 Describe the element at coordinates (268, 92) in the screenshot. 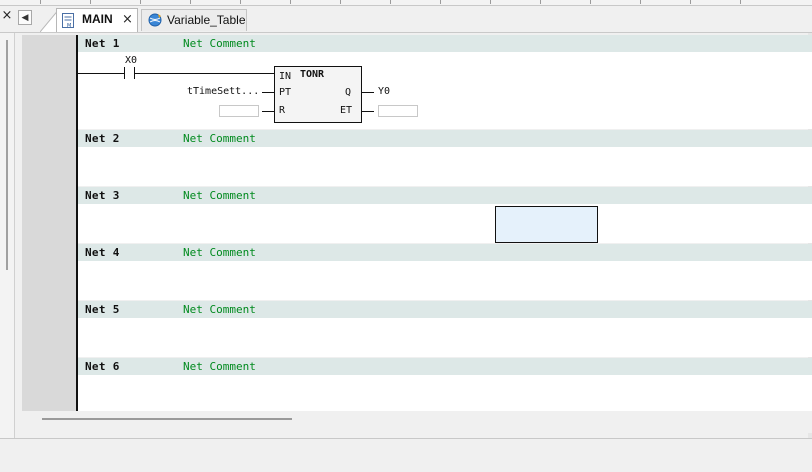

I see `pt-input-wire` at that location.